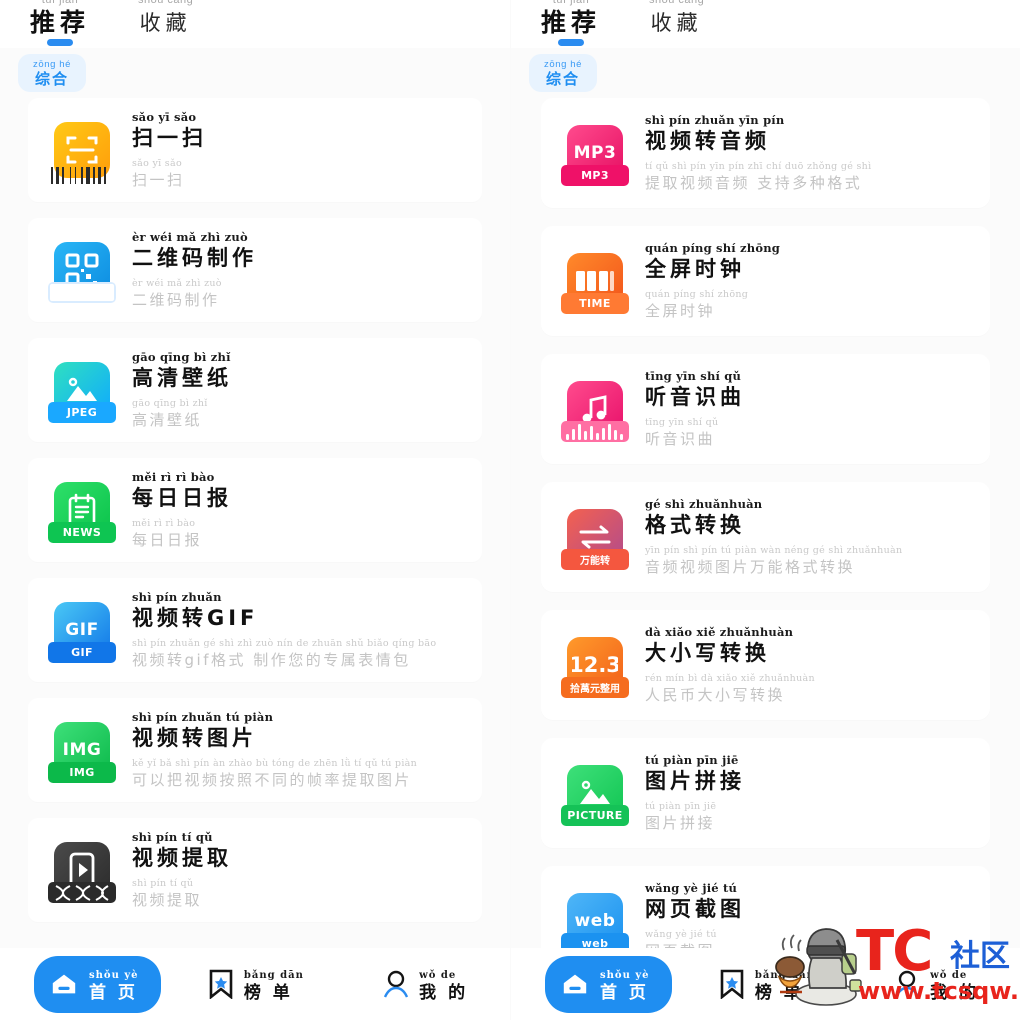  Describe the element at coordinates (255, 870) in the screenshot. I see `tool-list-item: shì pín tí qǔ 视频提取 shì pín tí qǔ 视频提取` at that location.